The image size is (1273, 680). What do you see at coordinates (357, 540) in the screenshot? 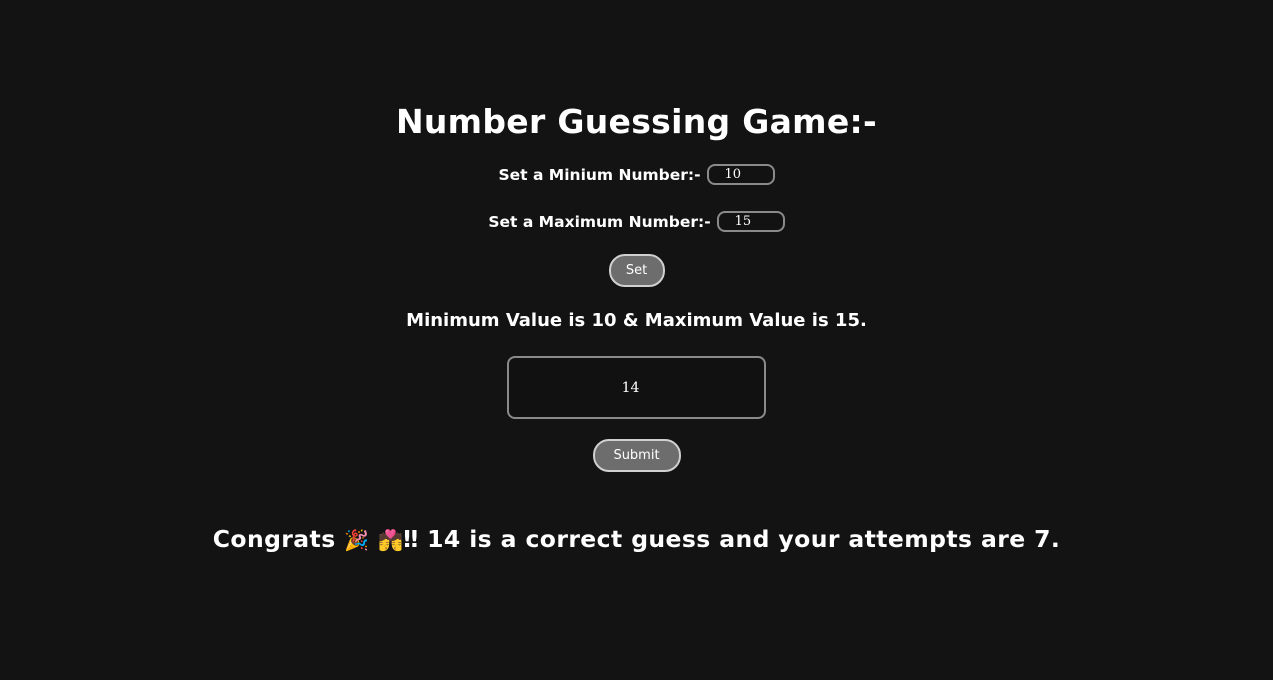
I see `party-popper-icon: 🎉` at bounding box center [357, 540].